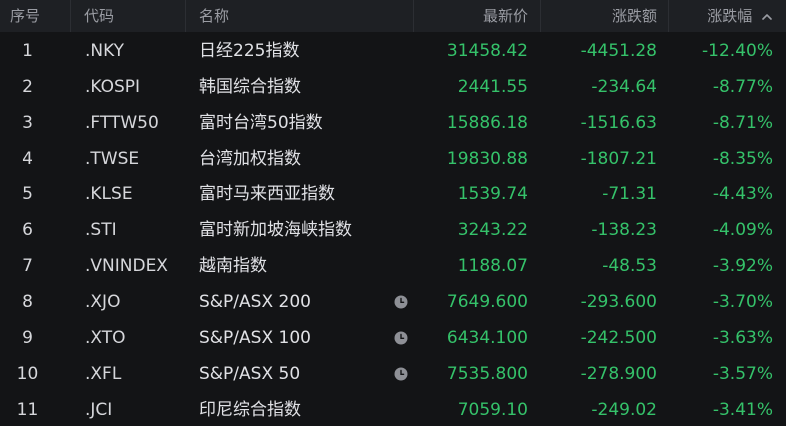 The image size is (786, 426). I want to click on row-name: S&P/ASX 50, so click(250, 373).